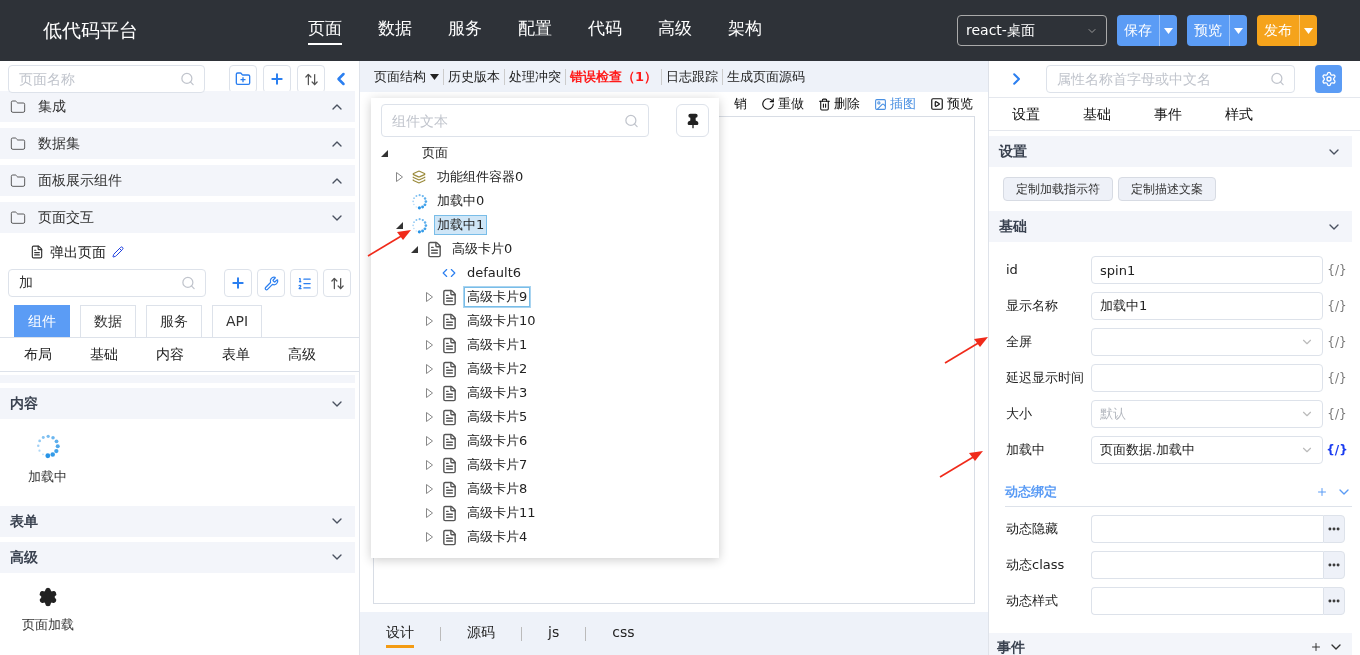 The width and height of the screenshot is (1360, 655). I want to click on section-header: 高级, so click(177, 557).